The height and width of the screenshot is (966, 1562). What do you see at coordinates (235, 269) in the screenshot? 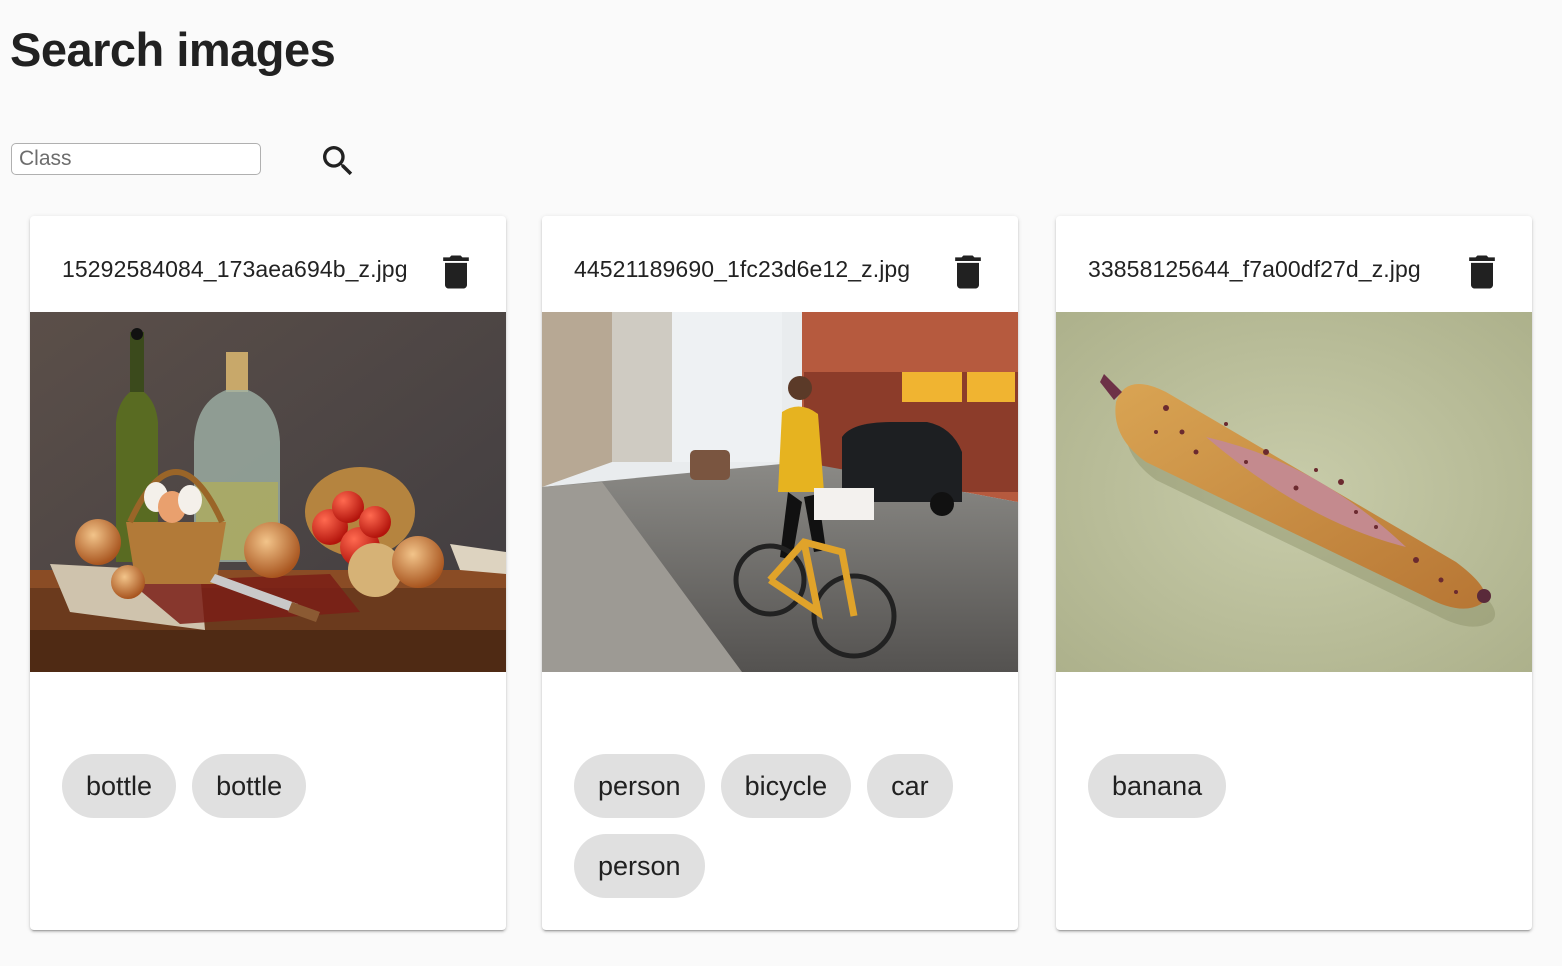
I see `card-filename: 15292584084_173aea694b_z.jpg` at bounding box center [235, 269].